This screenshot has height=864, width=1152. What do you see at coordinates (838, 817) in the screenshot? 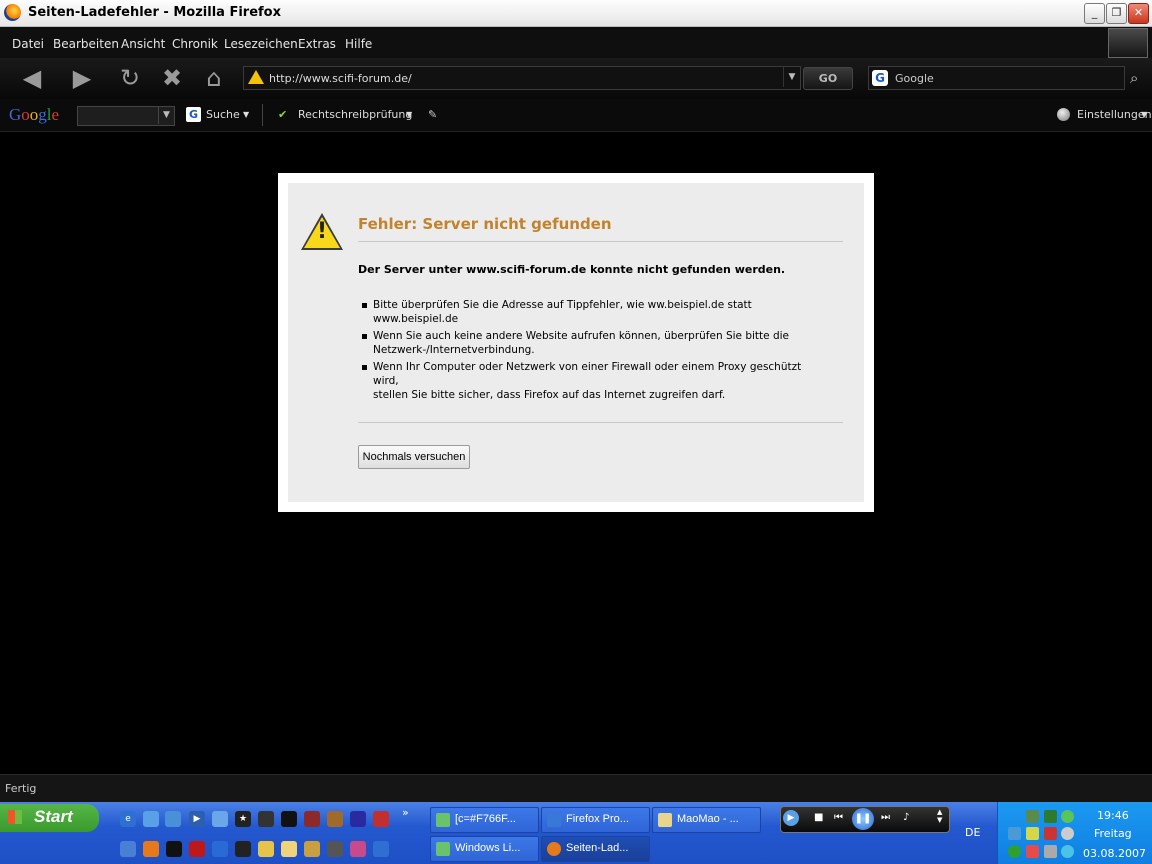
I see `previous-icon: ⏮` at bounding box center [838, 817].